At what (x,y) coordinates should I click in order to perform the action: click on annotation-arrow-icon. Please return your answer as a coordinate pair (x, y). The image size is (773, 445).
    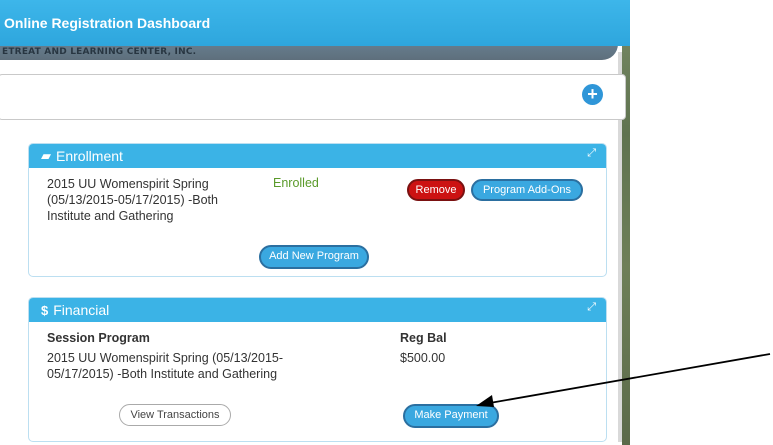
    Looking at the image, I should click on (623, 380).